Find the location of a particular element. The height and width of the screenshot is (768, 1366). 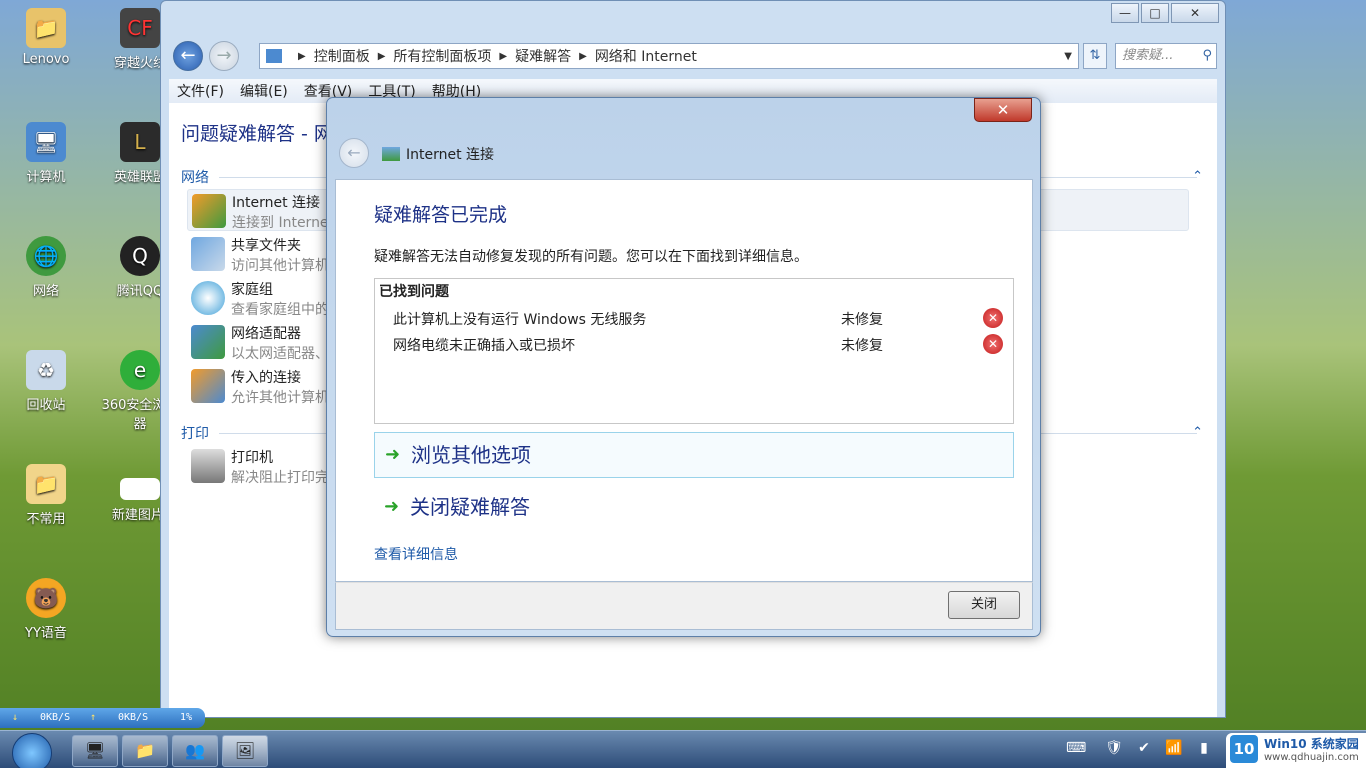

shield-icon: 🛡 is located at coordinates (1114, 750).